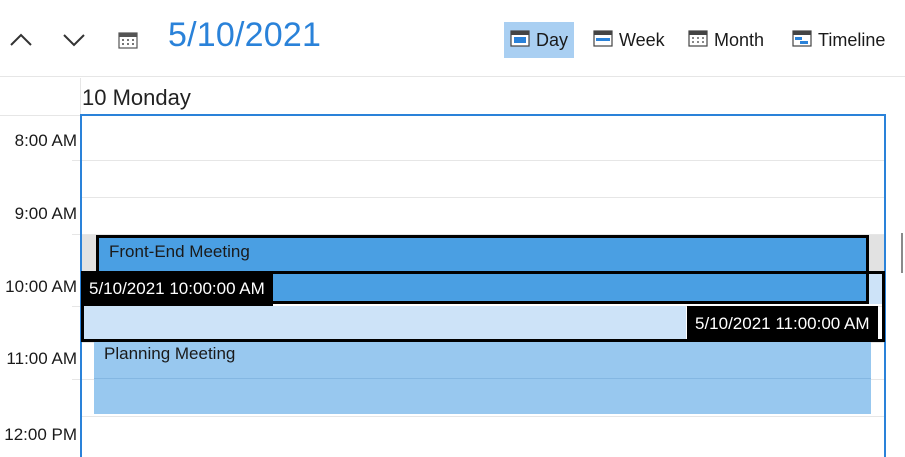 This screenshot has height=457, width=905. What do you see at coordinates (244, 35) in the screenshot?
I see `current-date-title: 5/10/2021` at bounding box center [244, 35].